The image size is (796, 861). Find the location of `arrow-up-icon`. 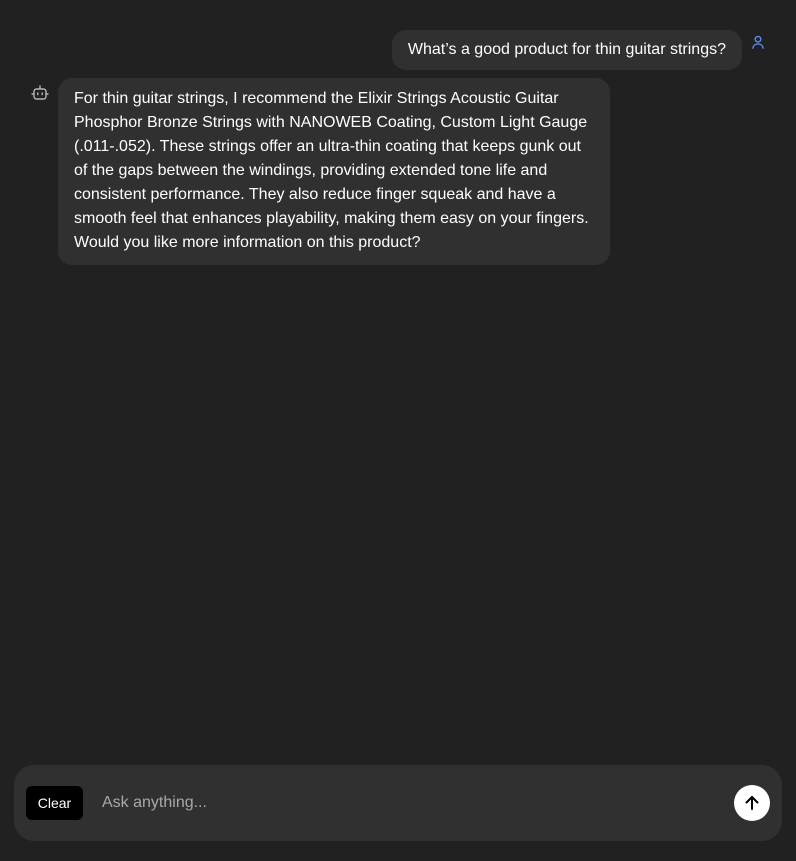

arrow-up-icon is located at coordinates (752, 803).